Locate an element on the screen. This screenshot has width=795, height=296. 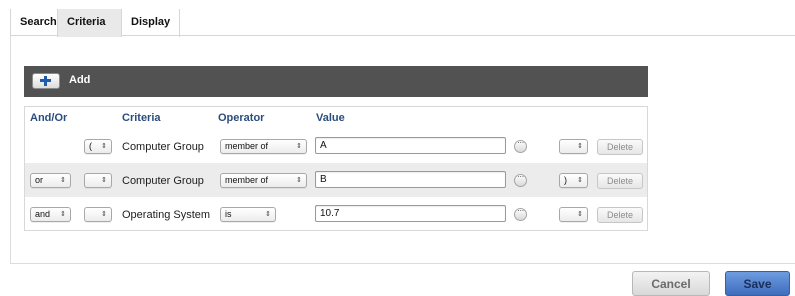
value-input: 10.7 is located at coordinates (410, 213).